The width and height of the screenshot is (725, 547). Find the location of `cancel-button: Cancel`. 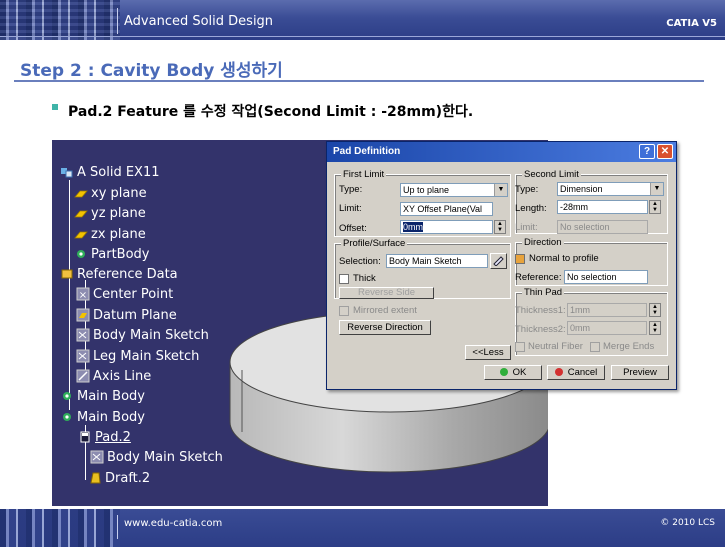

cancel-button: Cancel is located at coordinates (576, 372).